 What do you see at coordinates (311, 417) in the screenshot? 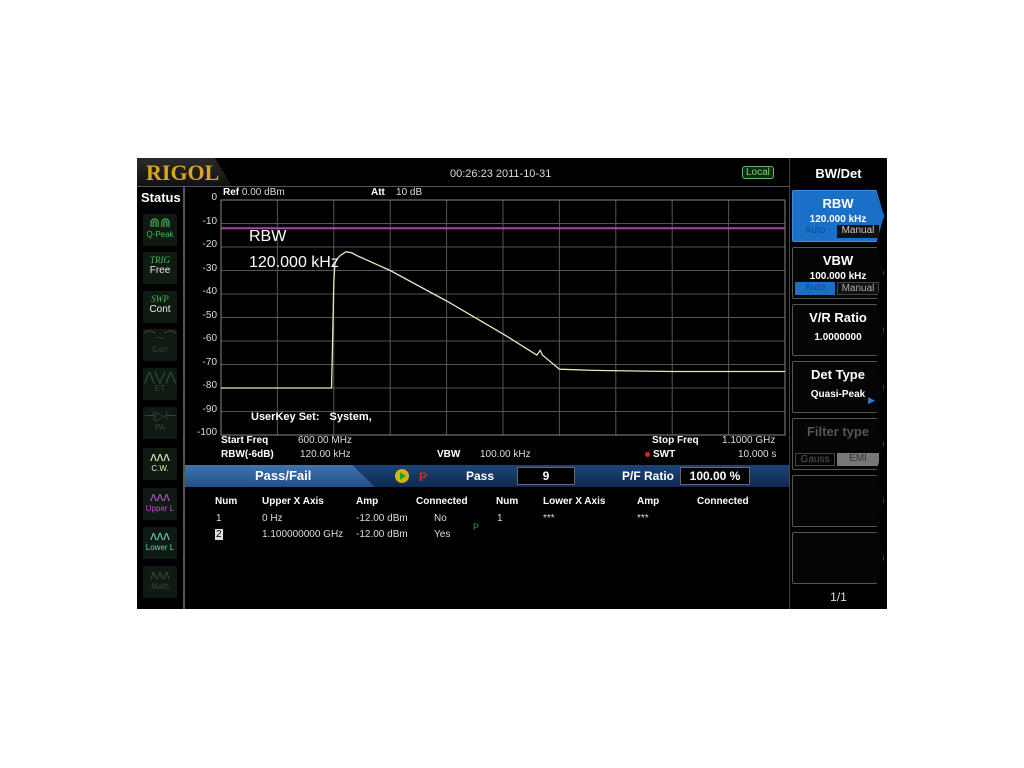
I see `userkey-set: UserKey Set: System,` at bounding box center [311, 417].